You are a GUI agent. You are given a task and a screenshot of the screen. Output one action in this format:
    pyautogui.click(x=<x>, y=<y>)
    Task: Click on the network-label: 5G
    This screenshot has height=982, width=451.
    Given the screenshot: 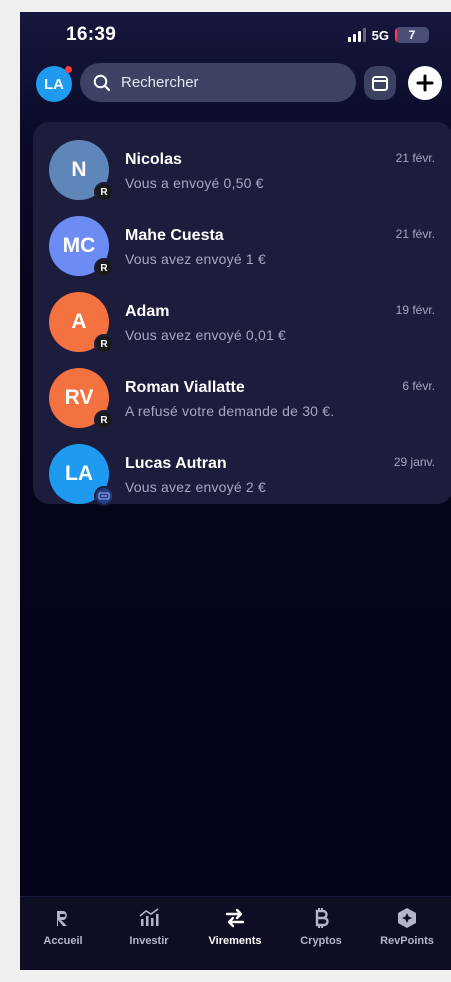 What is the action you would take?
    pyautogui.click(x=380, y=35)
    